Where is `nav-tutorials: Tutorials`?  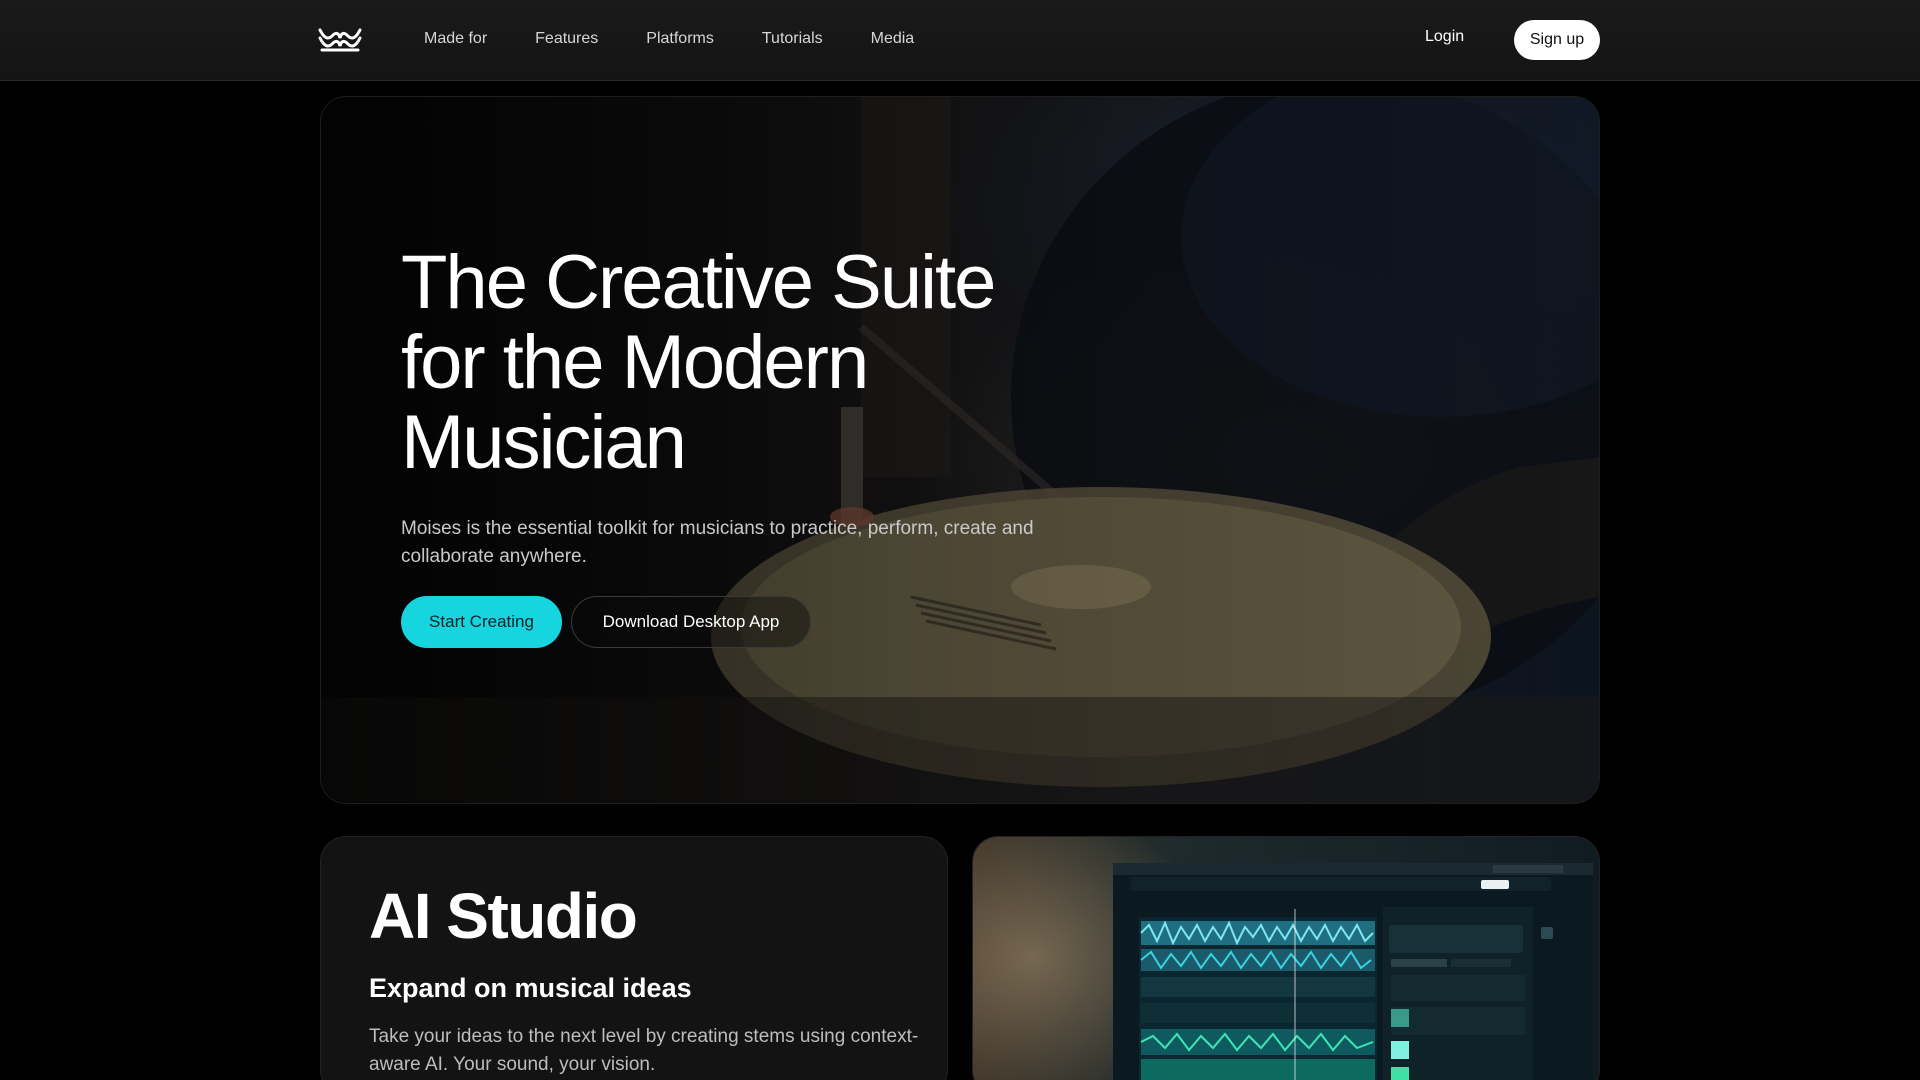
nav-tutorials: Tutorials is located at coordinates (792, 39).